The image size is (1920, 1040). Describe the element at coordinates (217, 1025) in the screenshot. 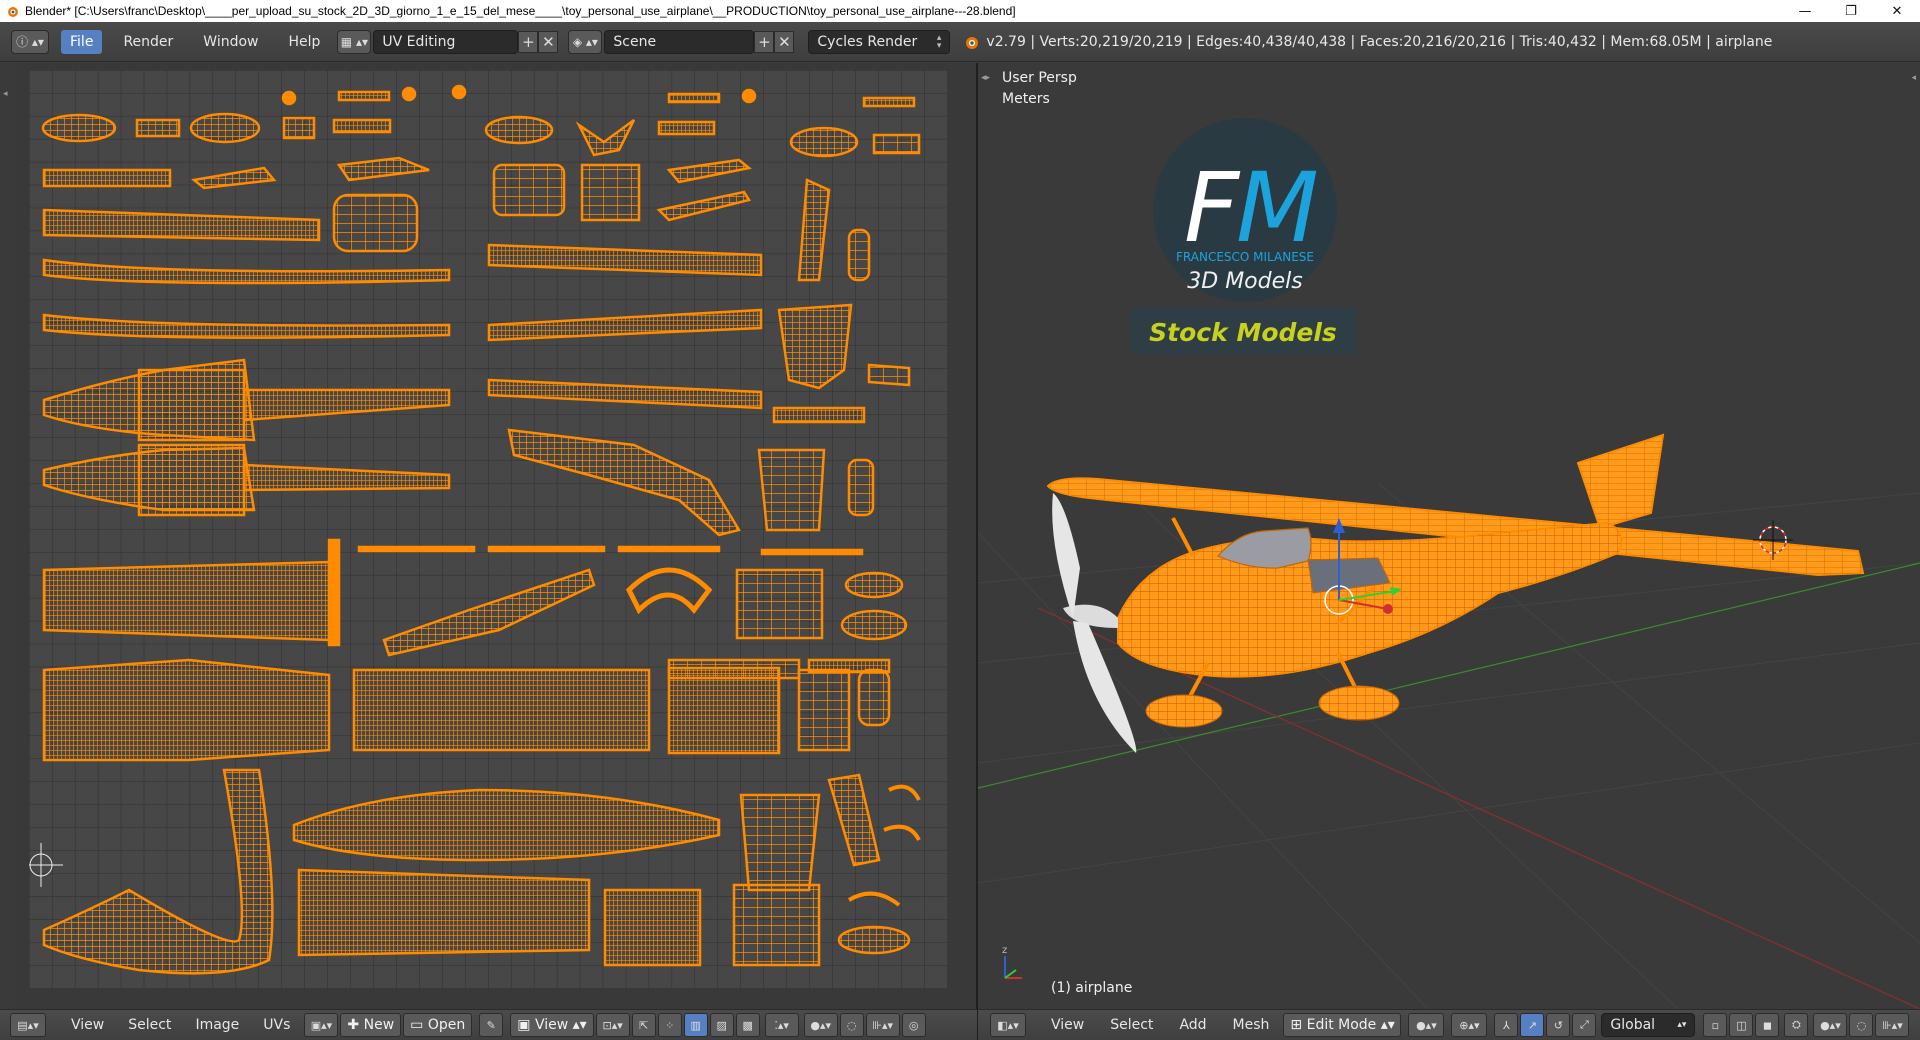

I see `uv-menu-image: Image` at that location.